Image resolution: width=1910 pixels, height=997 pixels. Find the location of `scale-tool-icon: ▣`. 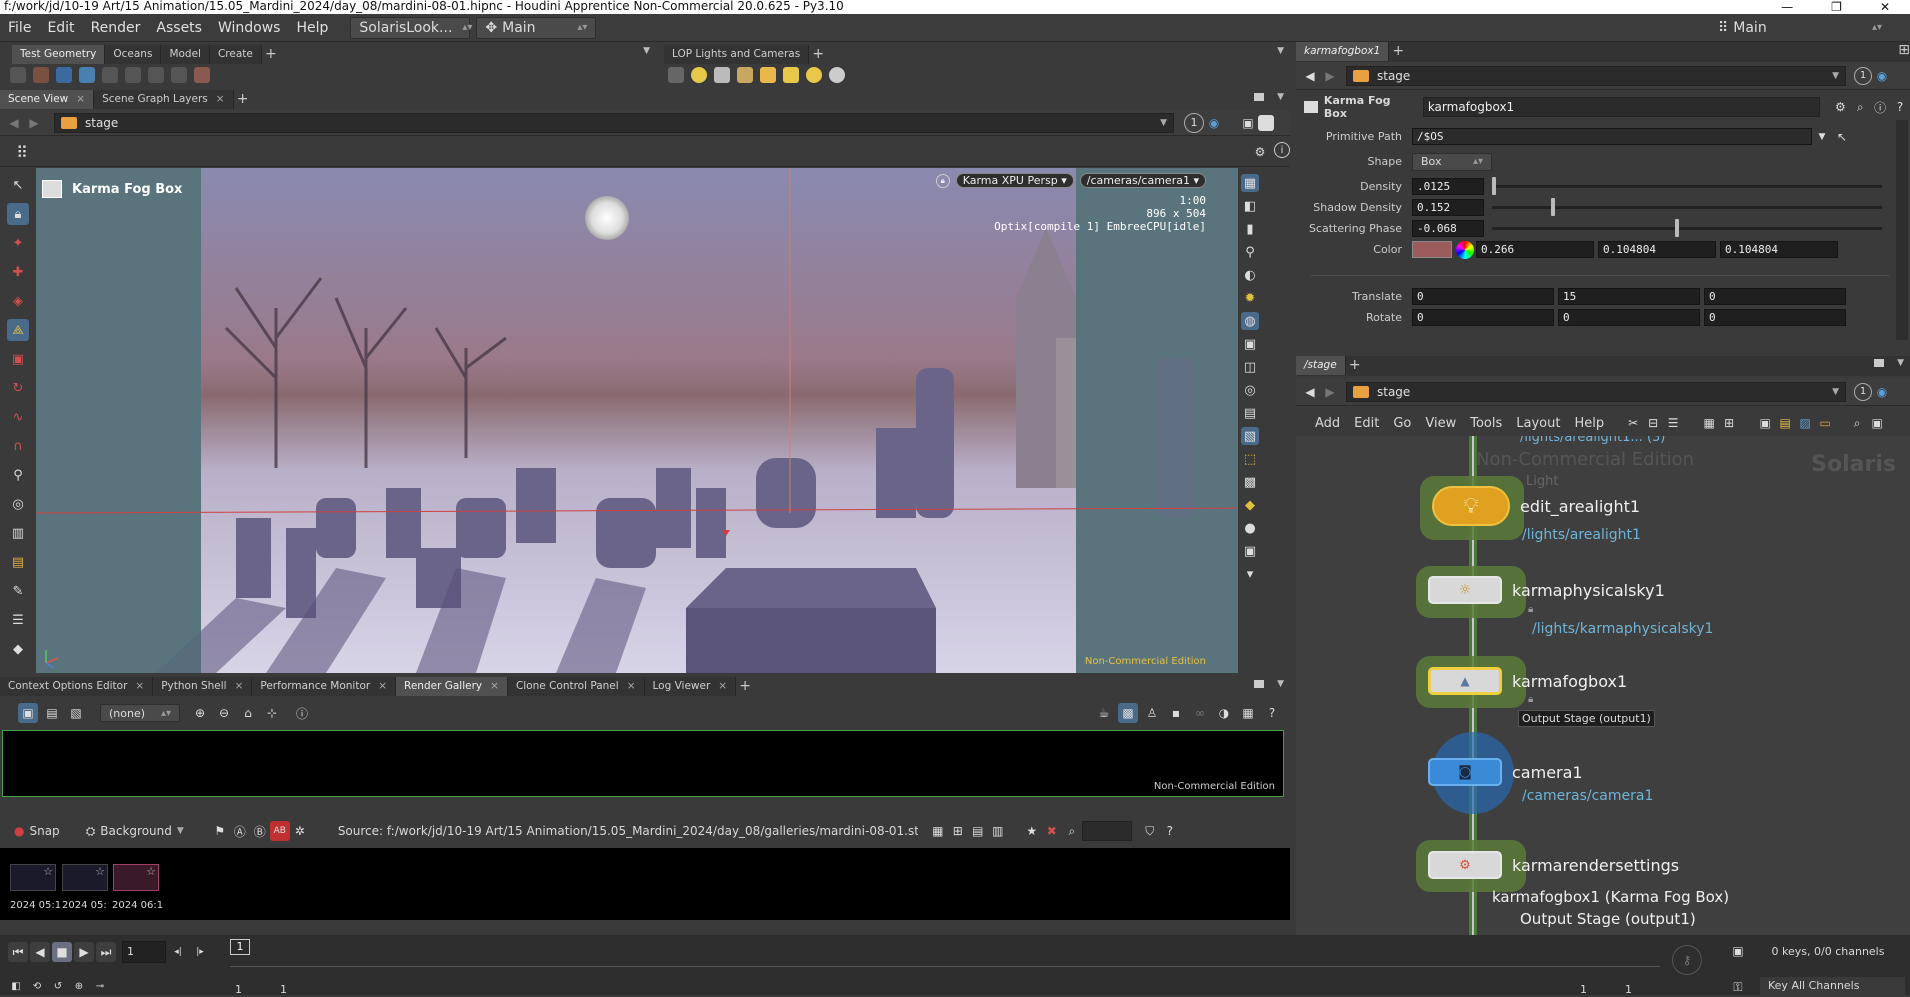

scale-tool-icon: ▣ is located at coordinates (18, 359).